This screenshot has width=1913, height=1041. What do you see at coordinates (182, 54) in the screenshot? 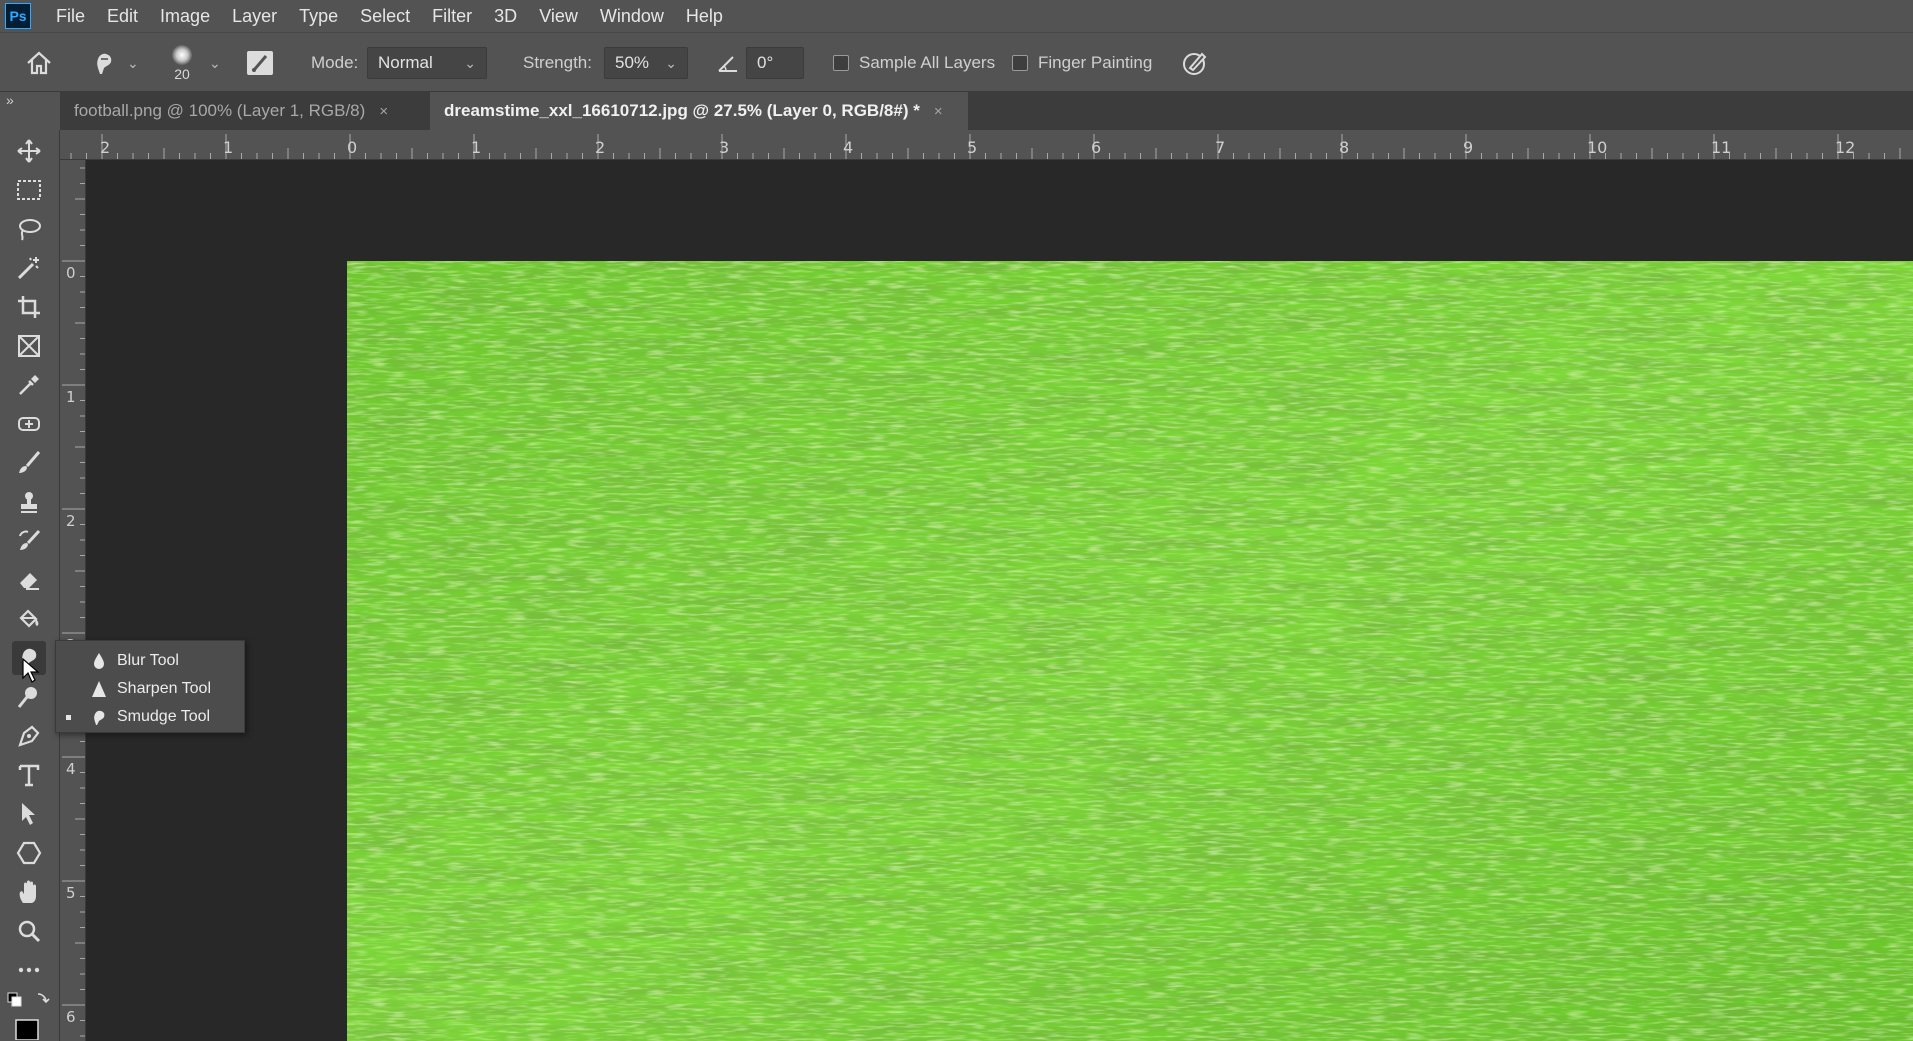
I see `brush-tip-icon` at bounding box center [182, 54].